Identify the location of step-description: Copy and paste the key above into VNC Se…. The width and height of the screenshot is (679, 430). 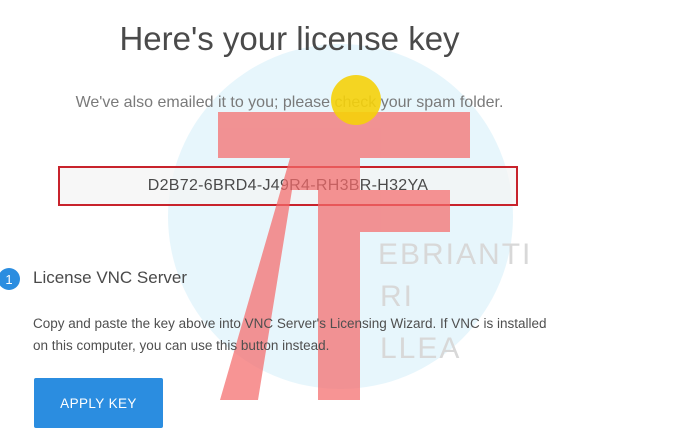
(290, 334).